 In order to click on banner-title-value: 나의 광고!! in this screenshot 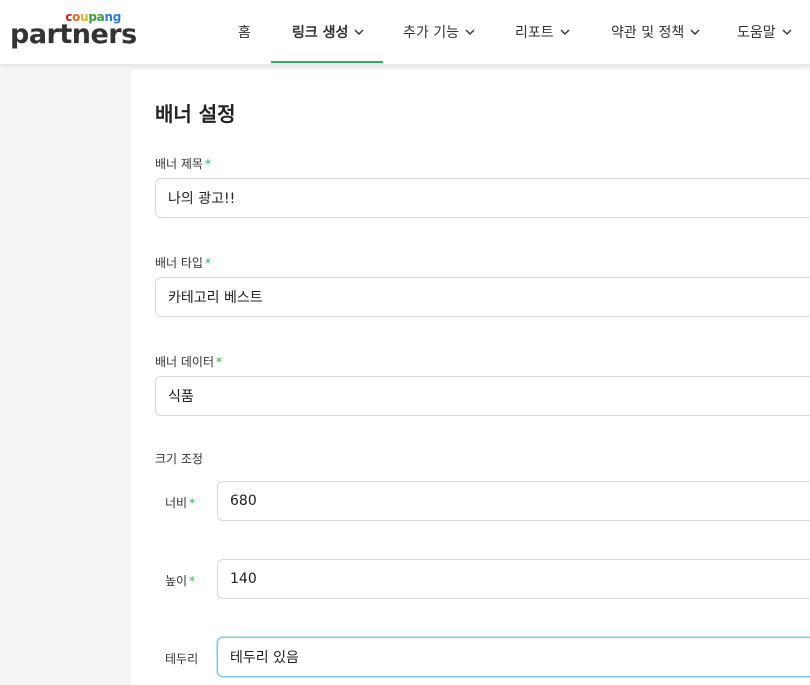, I will do `click(202, 199)`.